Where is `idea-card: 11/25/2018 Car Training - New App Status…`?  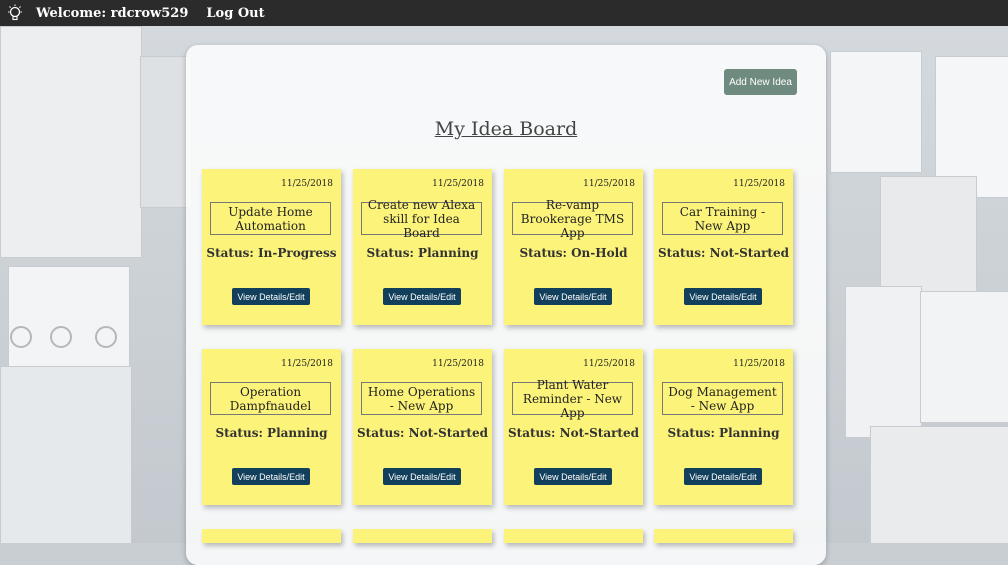 idea-card: 11/25/2018 Car Training - New App Status… is located at coordinates (723, 247).